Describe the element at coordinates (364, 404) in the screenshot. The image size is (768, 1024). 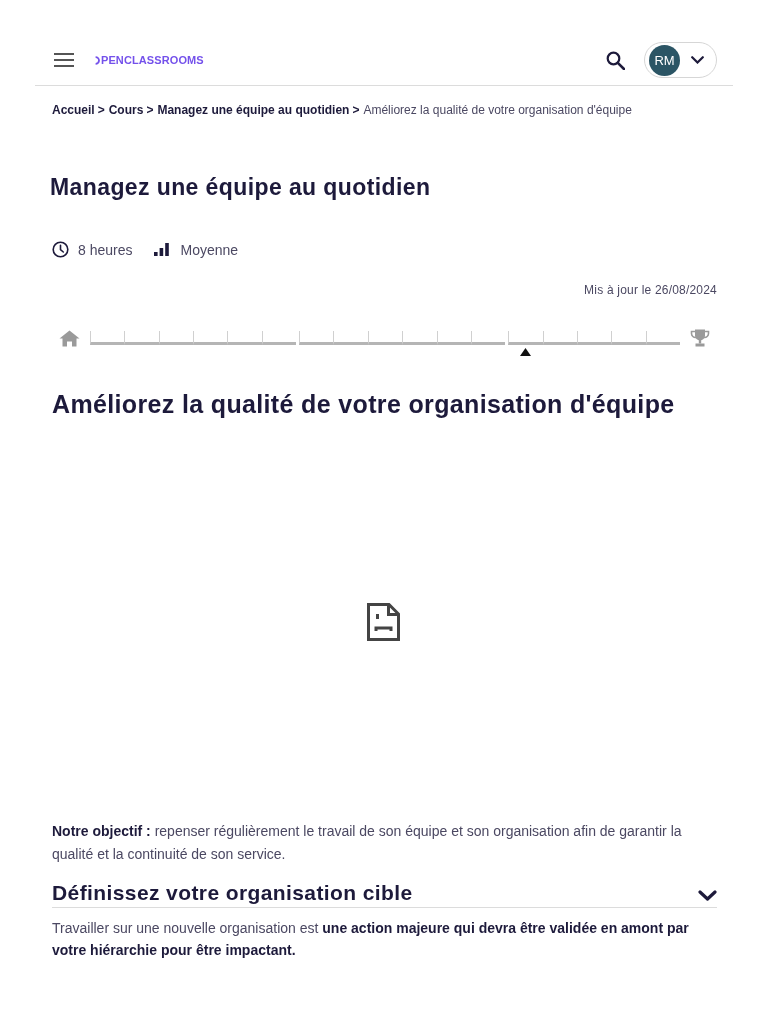
I see `chapter-title: Améliorez la qualité de votre organisation d'équipe` at that location.